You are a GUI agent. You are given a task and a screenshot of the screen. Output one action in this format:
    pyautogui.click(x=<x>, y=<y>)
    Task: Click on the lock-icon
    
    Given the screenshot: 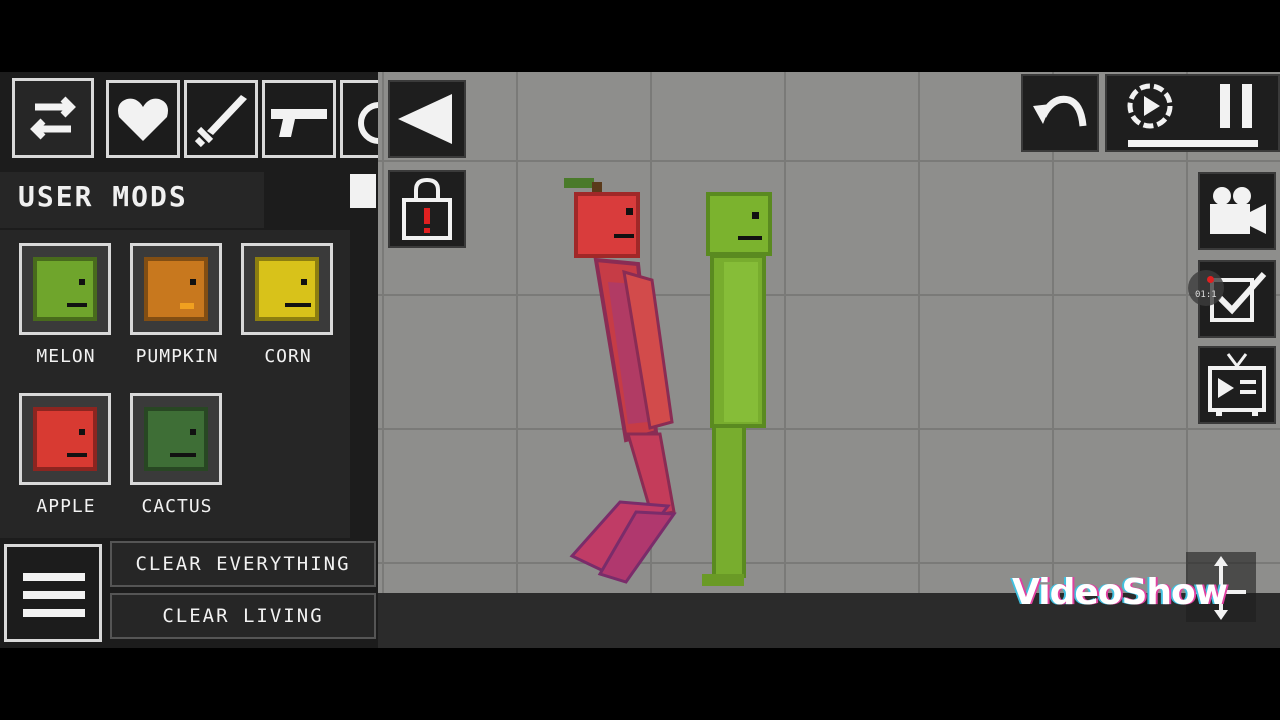 What is the action you would take?
    pyautogui.click(x=427, y=208)
    